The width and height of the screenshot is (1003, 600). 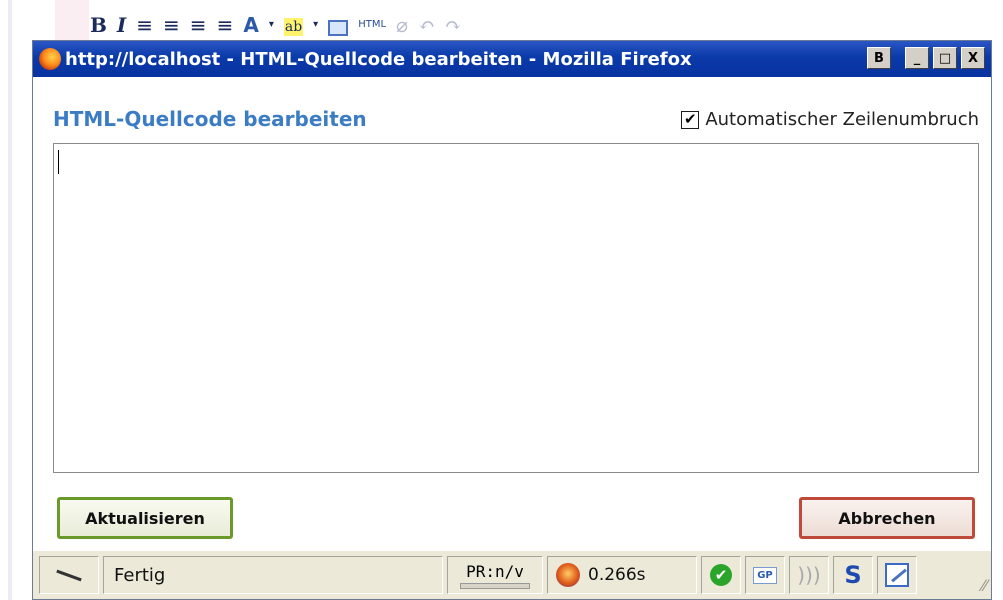 I want to click on rss-cell: ))), so click(x=809, y=575).